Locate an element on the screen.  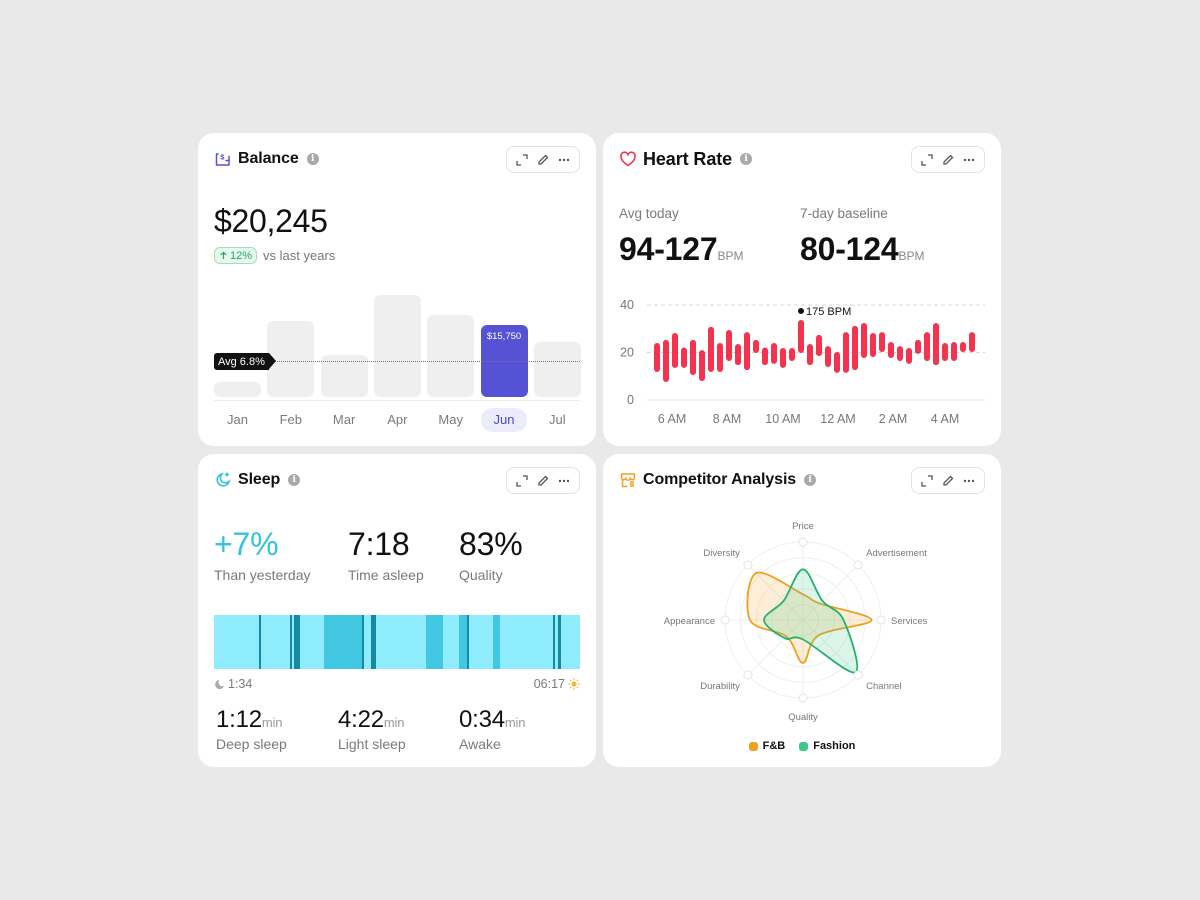
deep-sleep-stat: 1:12min Deep sleep is located at coordinates (251, 729).